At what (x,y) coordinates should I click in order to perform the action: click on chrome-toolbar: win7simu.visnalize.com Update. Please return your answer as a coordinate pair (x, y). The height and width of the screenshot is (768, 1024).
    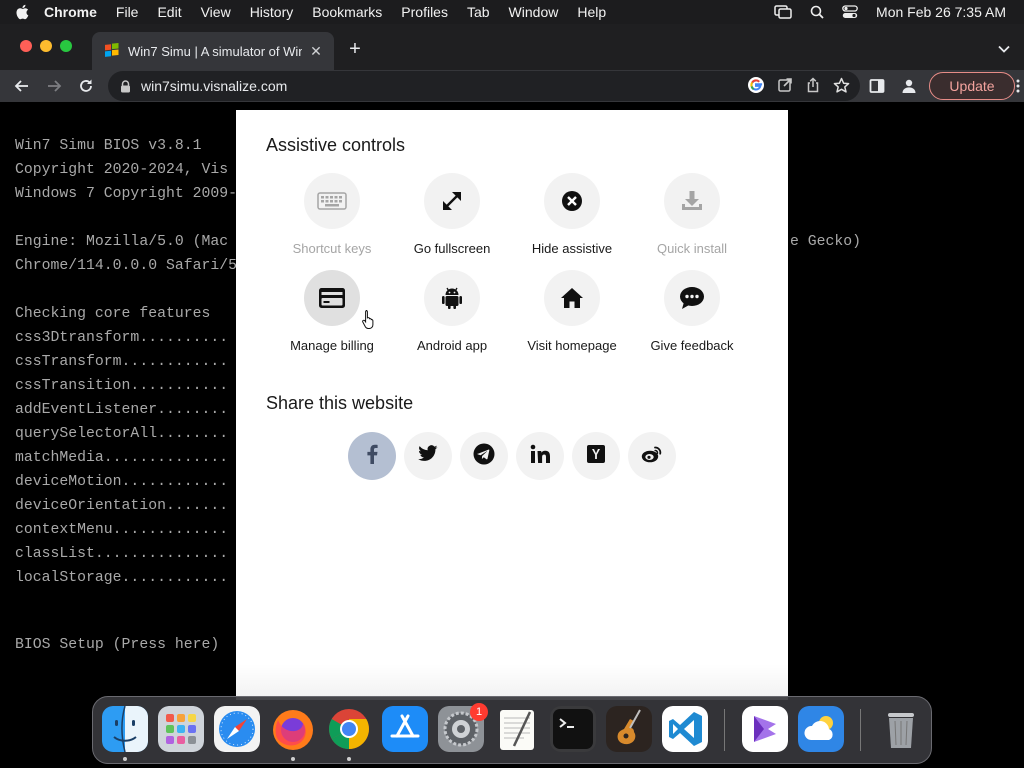
    Looking at the image, I should click on (512, 86).